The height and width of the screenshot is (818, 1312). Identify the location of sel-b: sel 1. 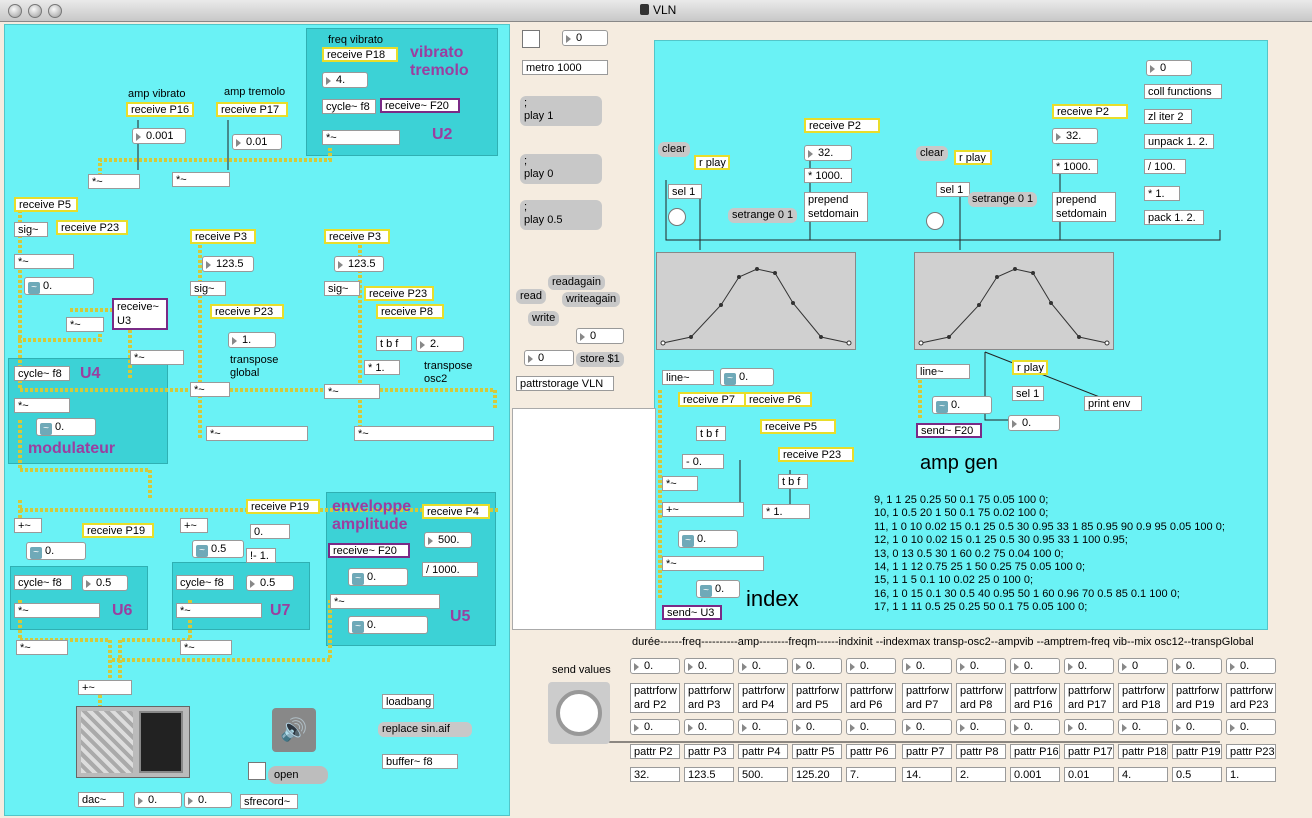
(953, 189).